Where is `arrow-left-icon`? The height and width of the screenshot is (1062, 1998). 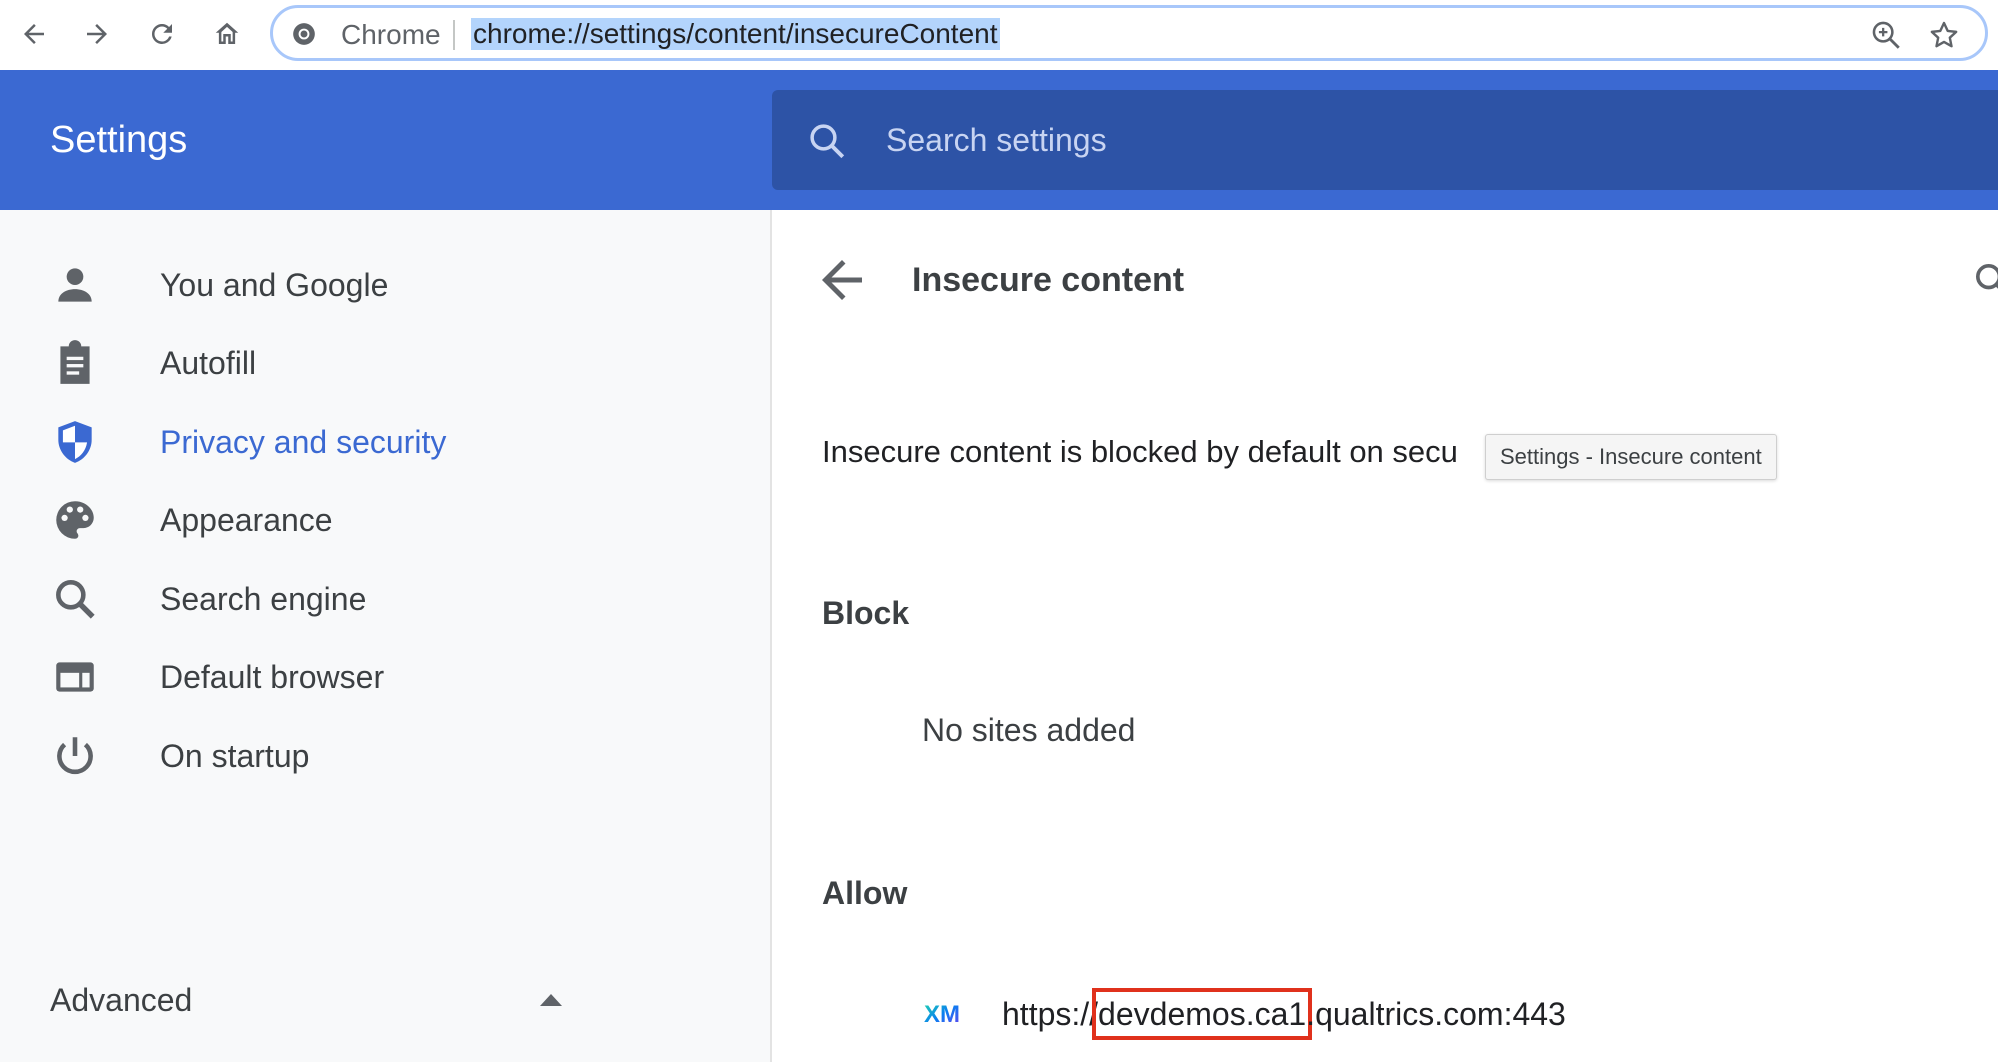 arrow-left-icon is located at coordinates (34, 34).